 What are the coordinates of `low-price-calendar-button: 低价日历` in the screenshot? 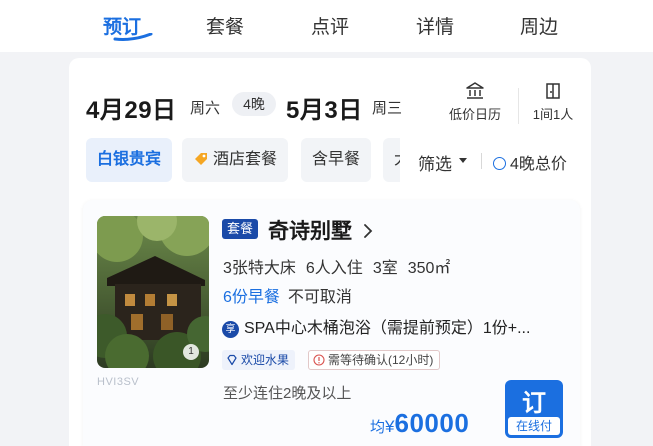 It's located at (475, 102).